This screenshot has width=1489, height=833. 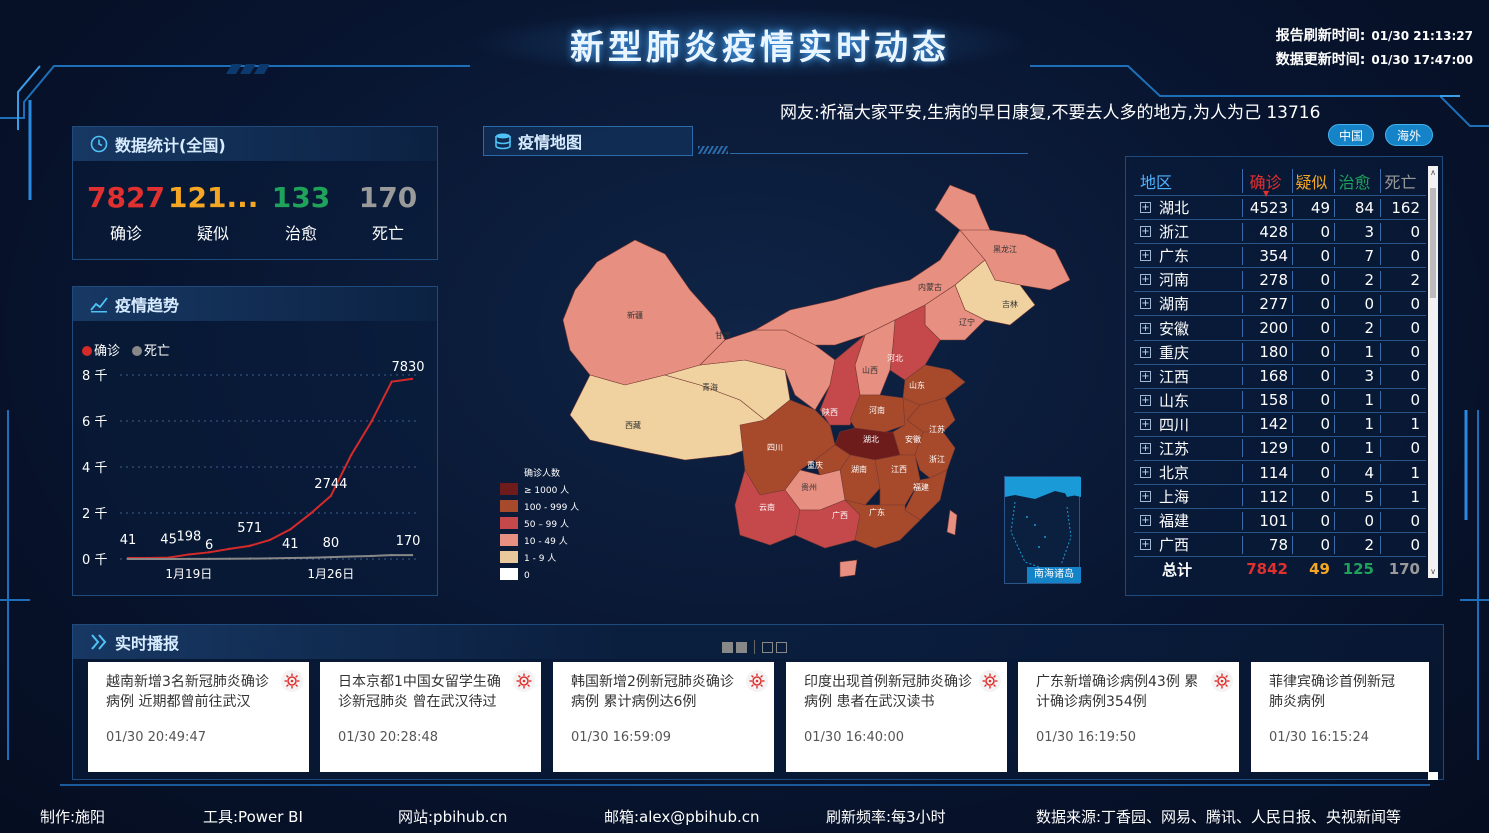 What do you see at coordinates (1267, 303) in the screenshot?
I see `confirmed-cell: 277` at bounding box center [1267, 303].